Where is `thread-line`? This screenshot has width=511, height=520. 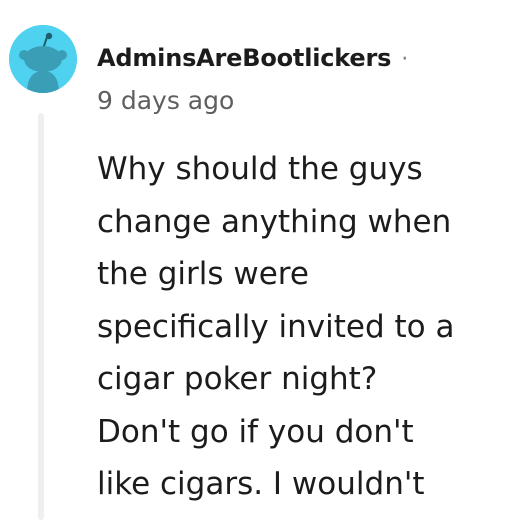
thread-line is located at coordinates (41, 316).